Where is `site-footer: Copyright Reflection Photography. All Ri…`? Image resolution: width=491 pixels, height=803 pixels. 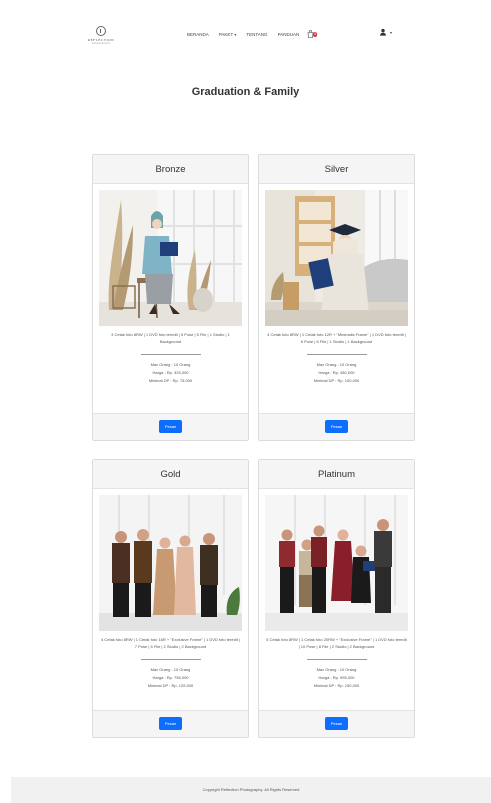
site-footer: Copyright Reflection Photography. All Ri… is located at coordinates (251, 790).